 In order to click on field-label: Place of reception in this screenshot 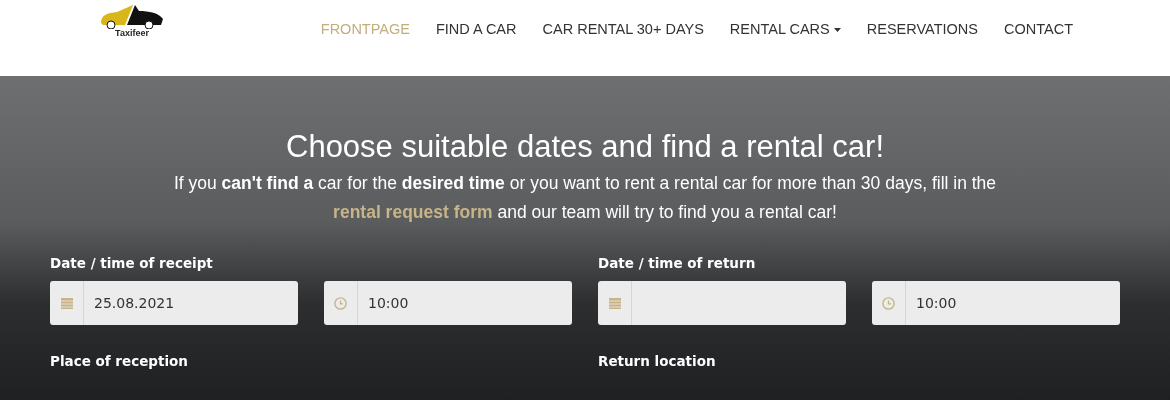, I will do `click(119, 362)`.